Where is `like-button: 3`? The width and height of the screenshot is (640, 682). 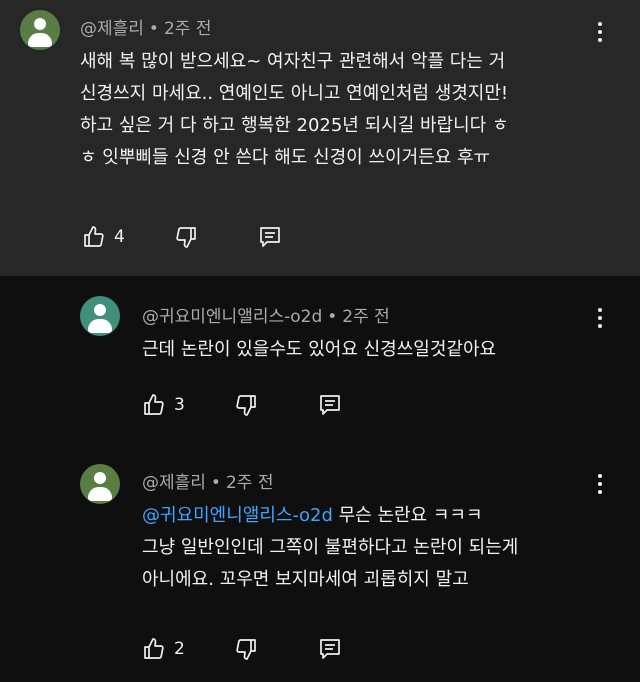
like-button: 3 is located at coordinates (163, 405).